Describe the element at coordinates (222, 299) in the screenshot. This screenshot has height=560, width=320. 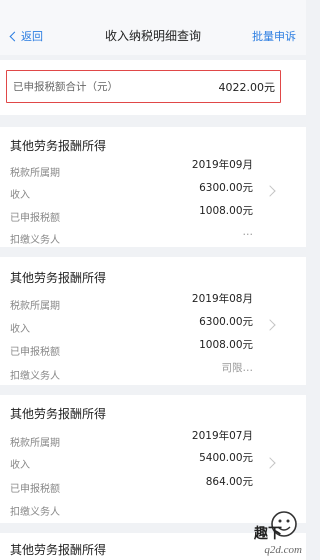
I see `row-value: 2019年08月` at that location.